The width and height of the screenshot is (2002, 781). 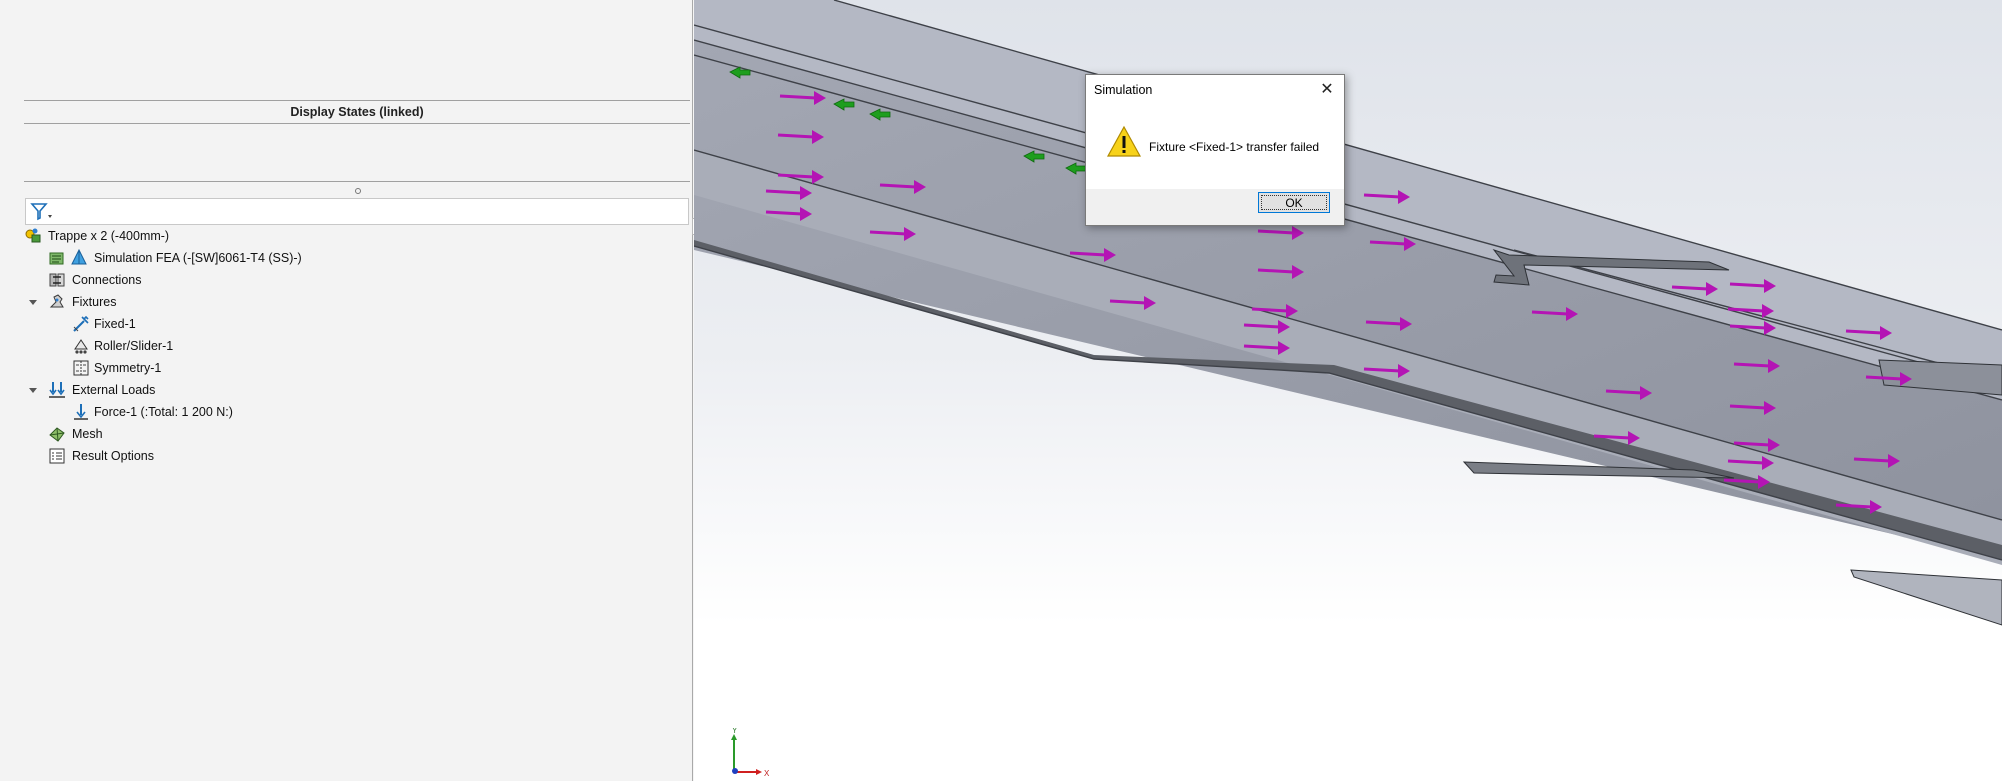 I want to click on dialog-message: Fixture <Fixed-1> transfer failed, so click(x=1234, y=147).